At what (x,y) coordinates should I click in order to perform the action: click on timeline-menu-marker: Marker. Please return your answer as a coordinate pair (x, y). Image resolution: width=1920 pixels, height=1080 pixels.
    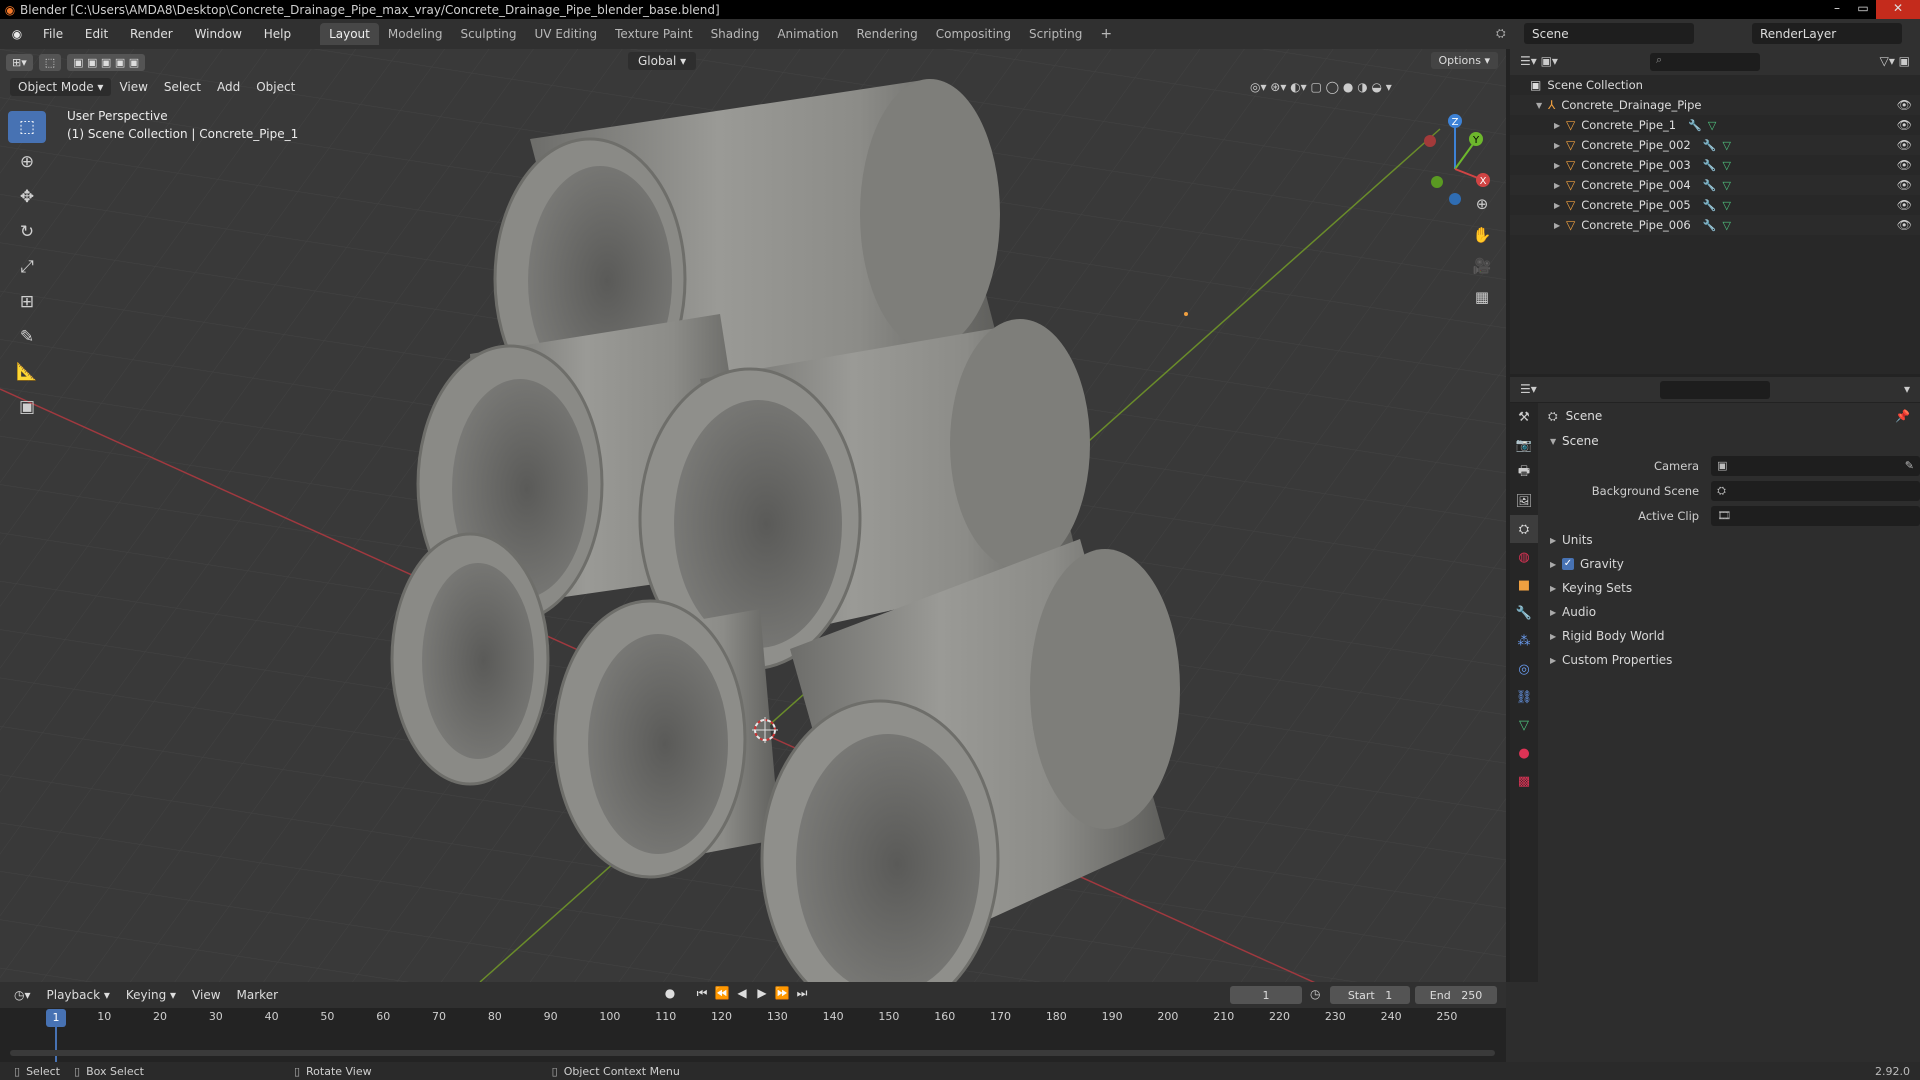
    Looking at the image, I should click on (257, 995).